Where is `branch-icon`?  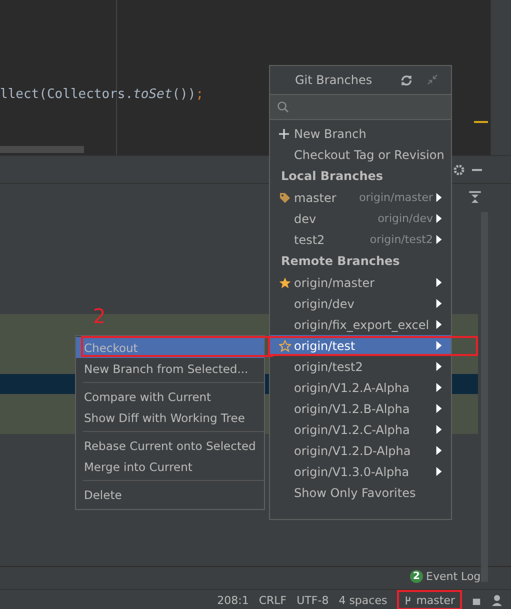 branch-icon is located at coordinates (408, 600).